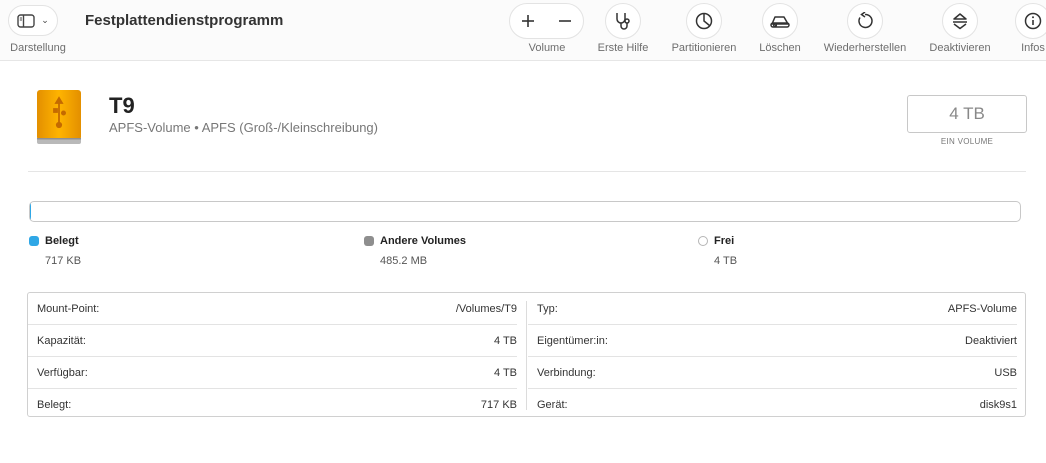  I want to click on info-row: Kapazität: 4 TB, so click(272, 340).